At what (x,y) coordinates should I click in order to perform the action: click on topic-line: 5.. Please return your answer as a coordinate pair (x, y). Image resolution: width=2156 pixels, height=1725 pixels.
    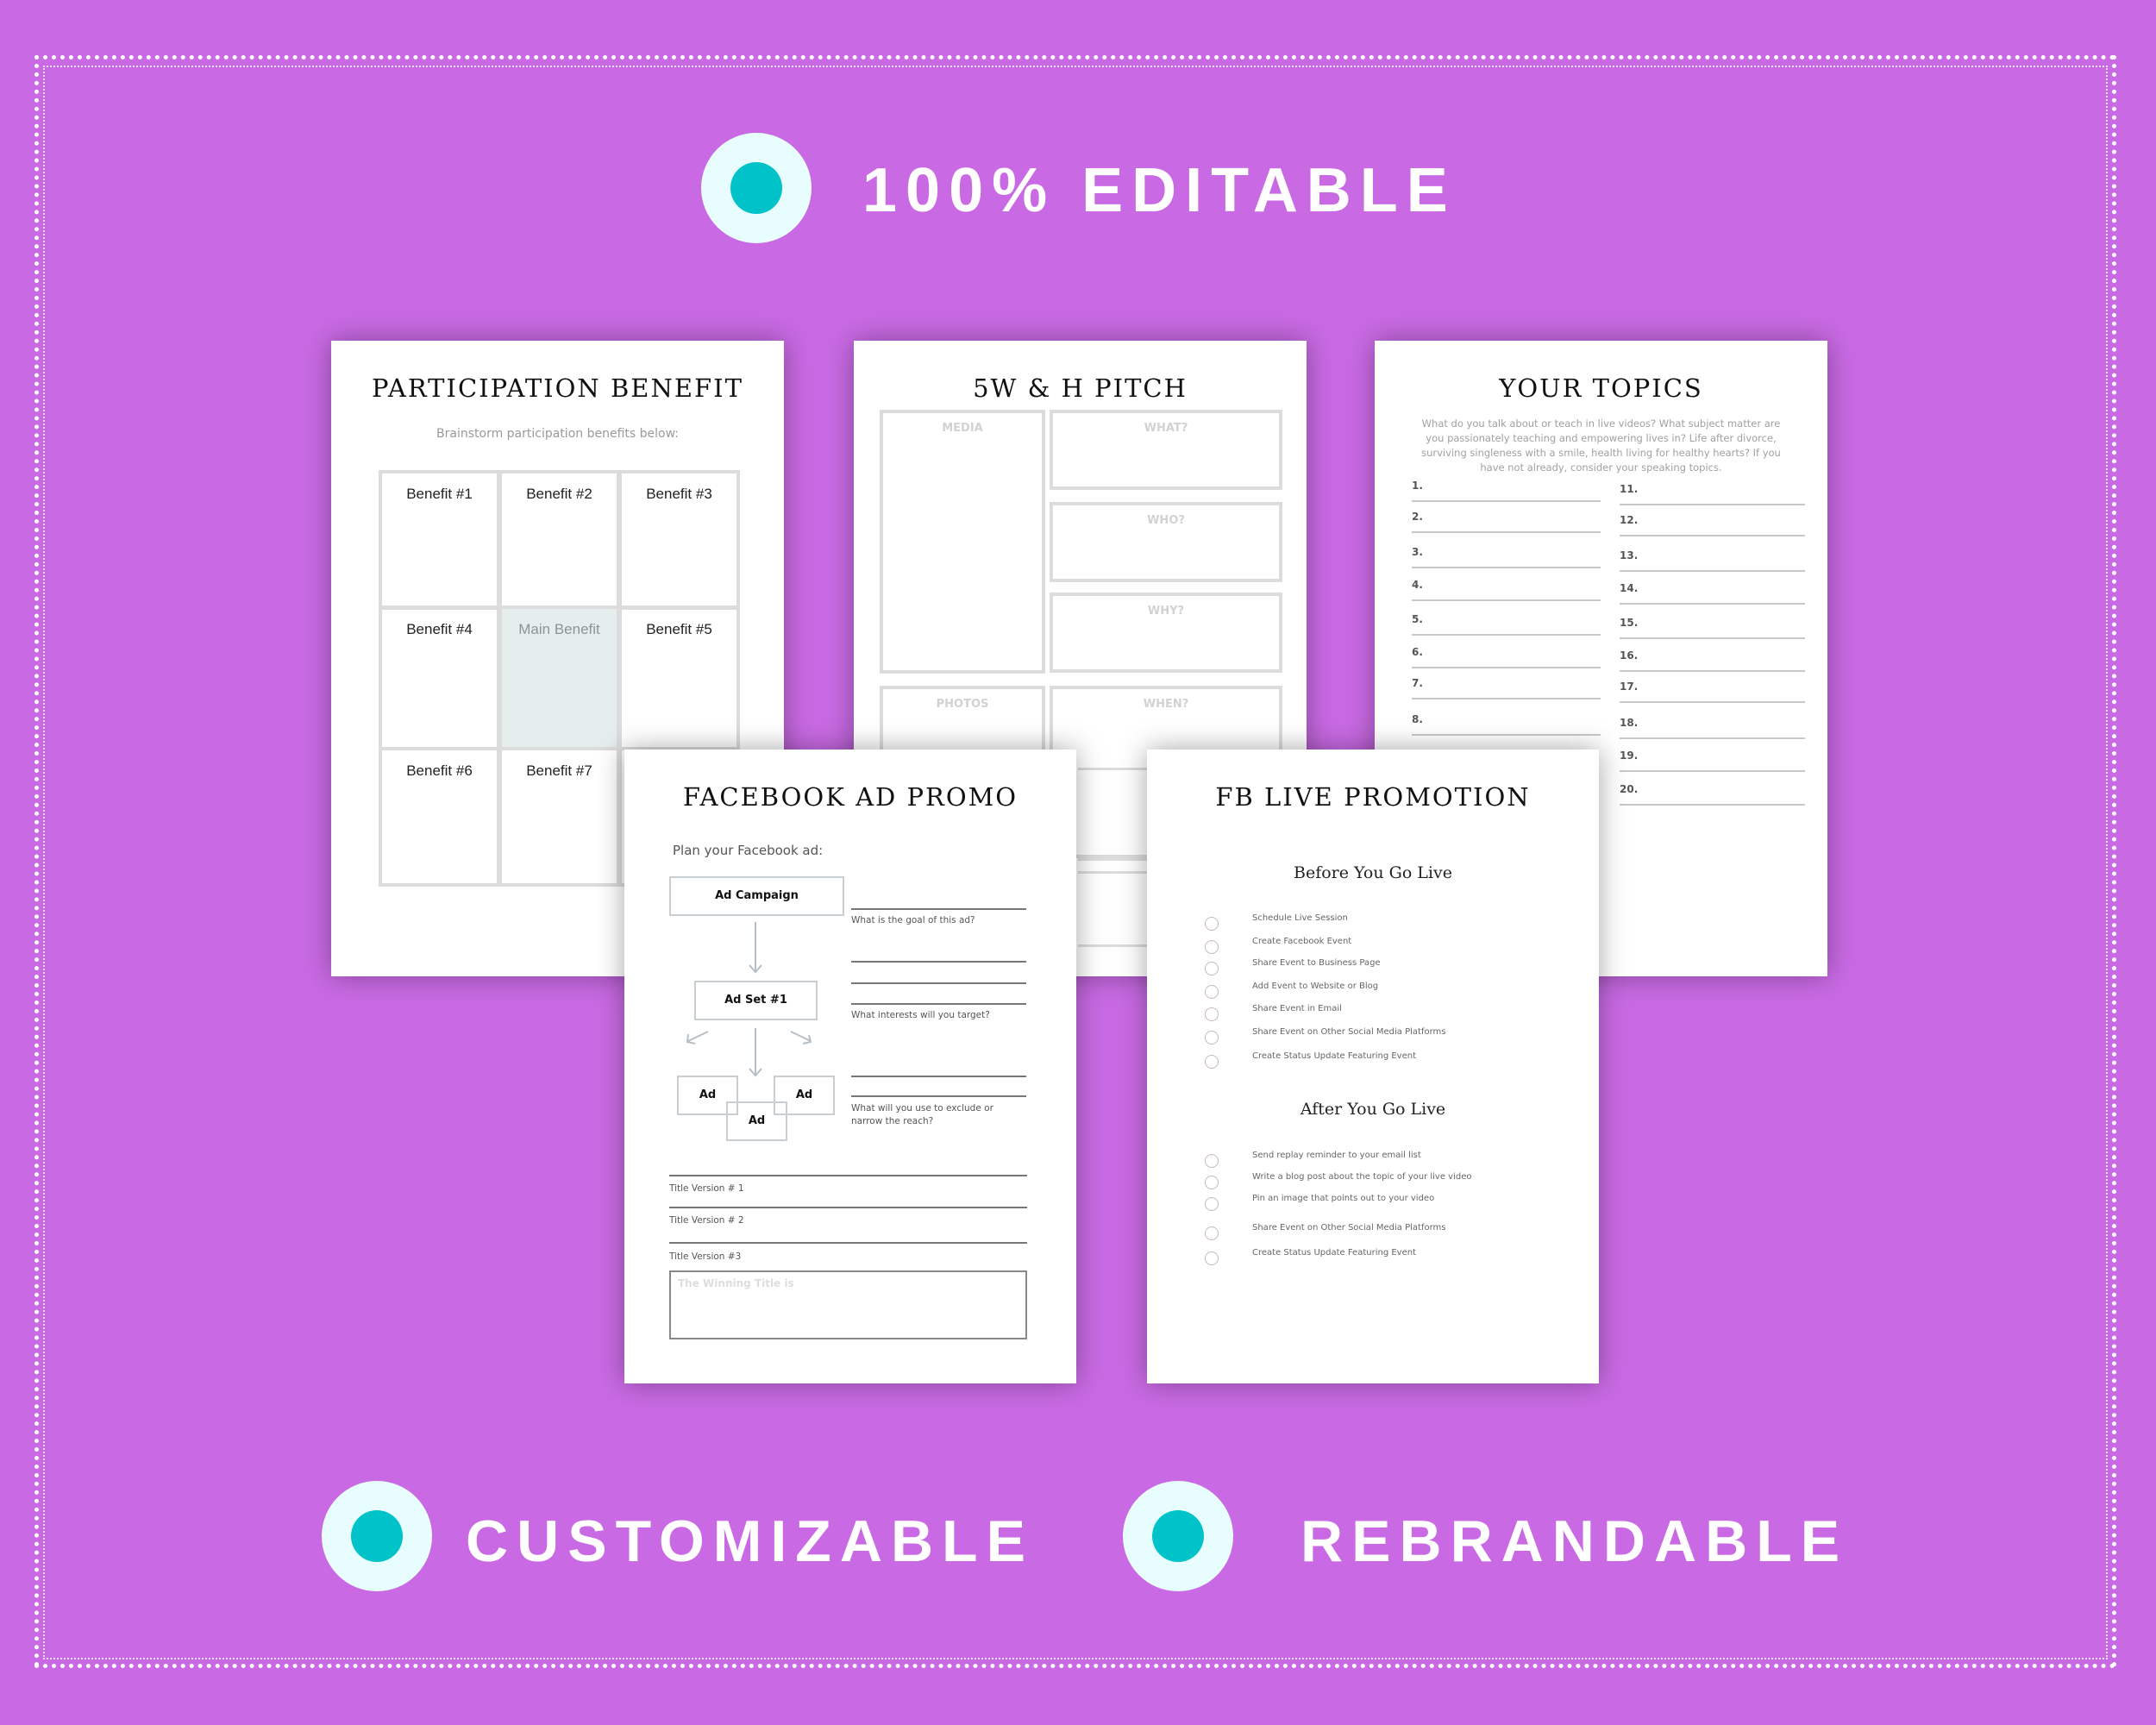
    Looking at the image, I should click on (1506, 624).